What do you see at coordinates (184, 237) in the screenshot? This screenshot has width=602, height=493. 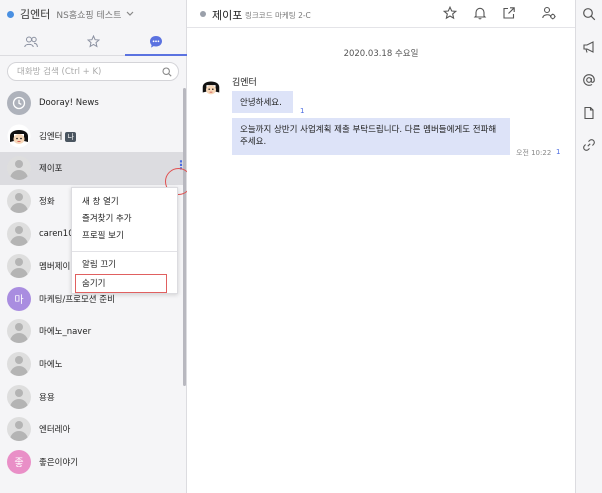 I see `sidebar-scrollbar` at bounding box center [184, 237].